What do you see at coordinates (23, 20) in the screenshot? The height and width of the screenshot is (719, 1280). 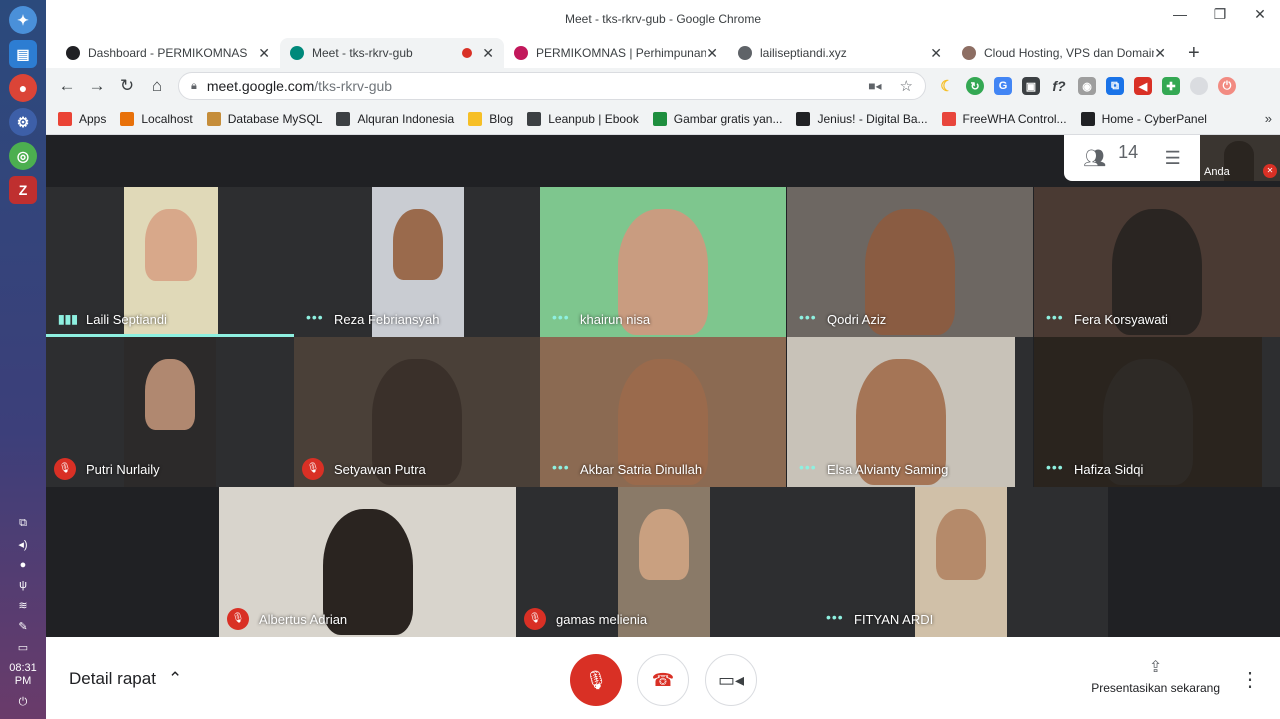 I see `launcher-icon: ✦` at bounding box center [23, 20].